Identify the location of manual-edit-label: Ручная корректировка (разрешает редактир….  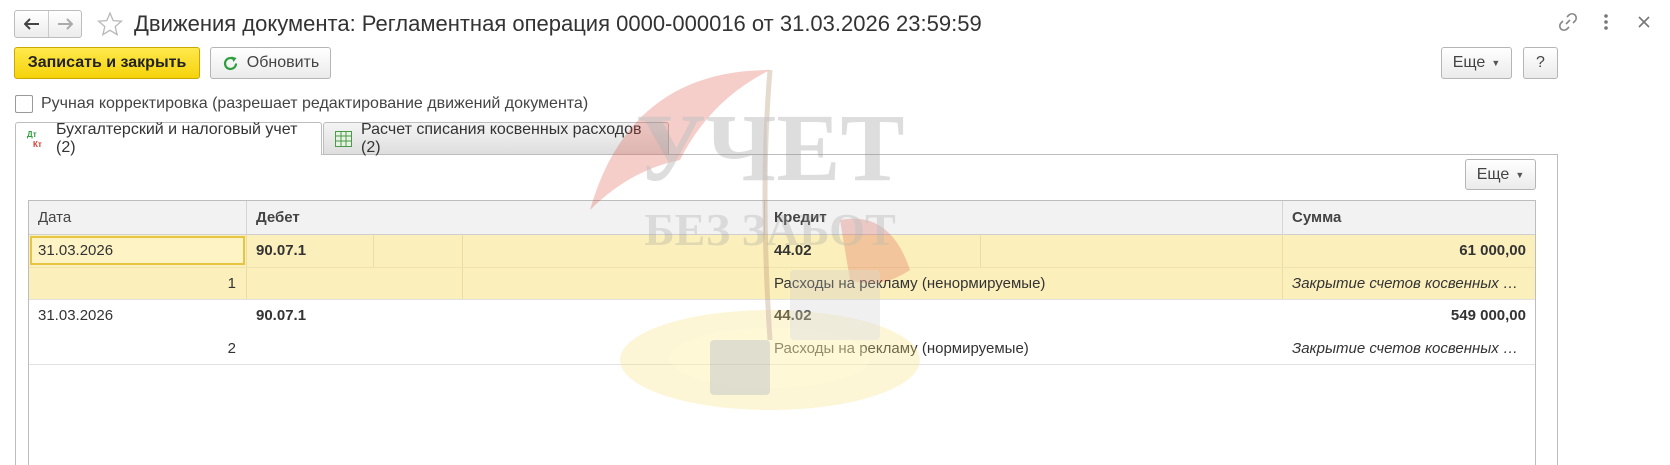
(314, 104).